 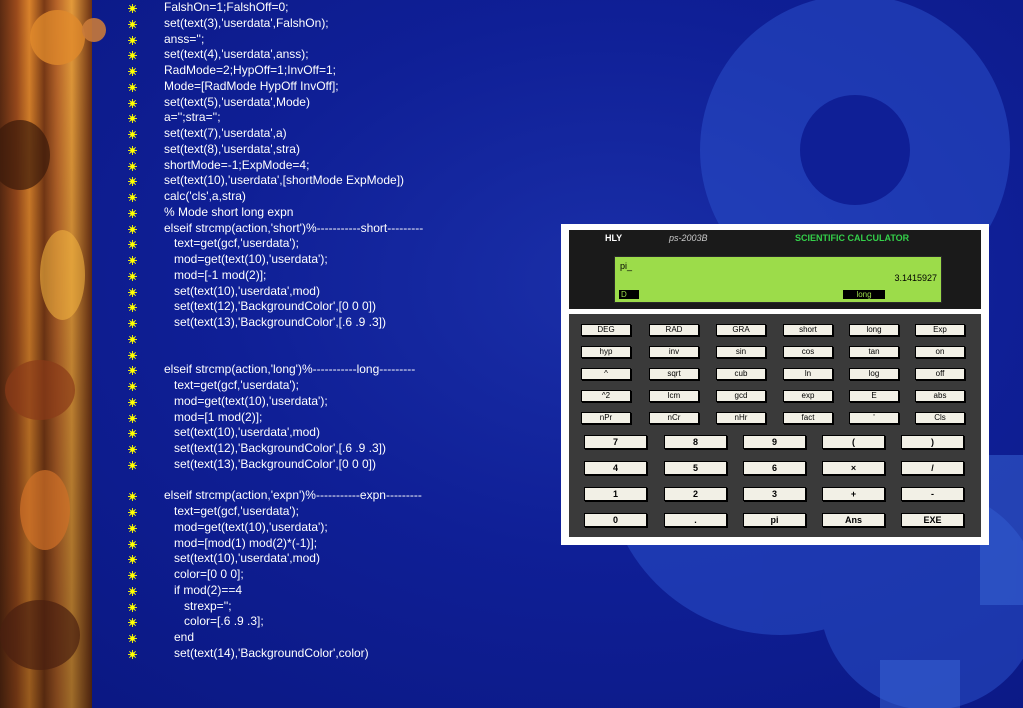 I want to click on key-Exp: Exp, so click(x=940, y=330).